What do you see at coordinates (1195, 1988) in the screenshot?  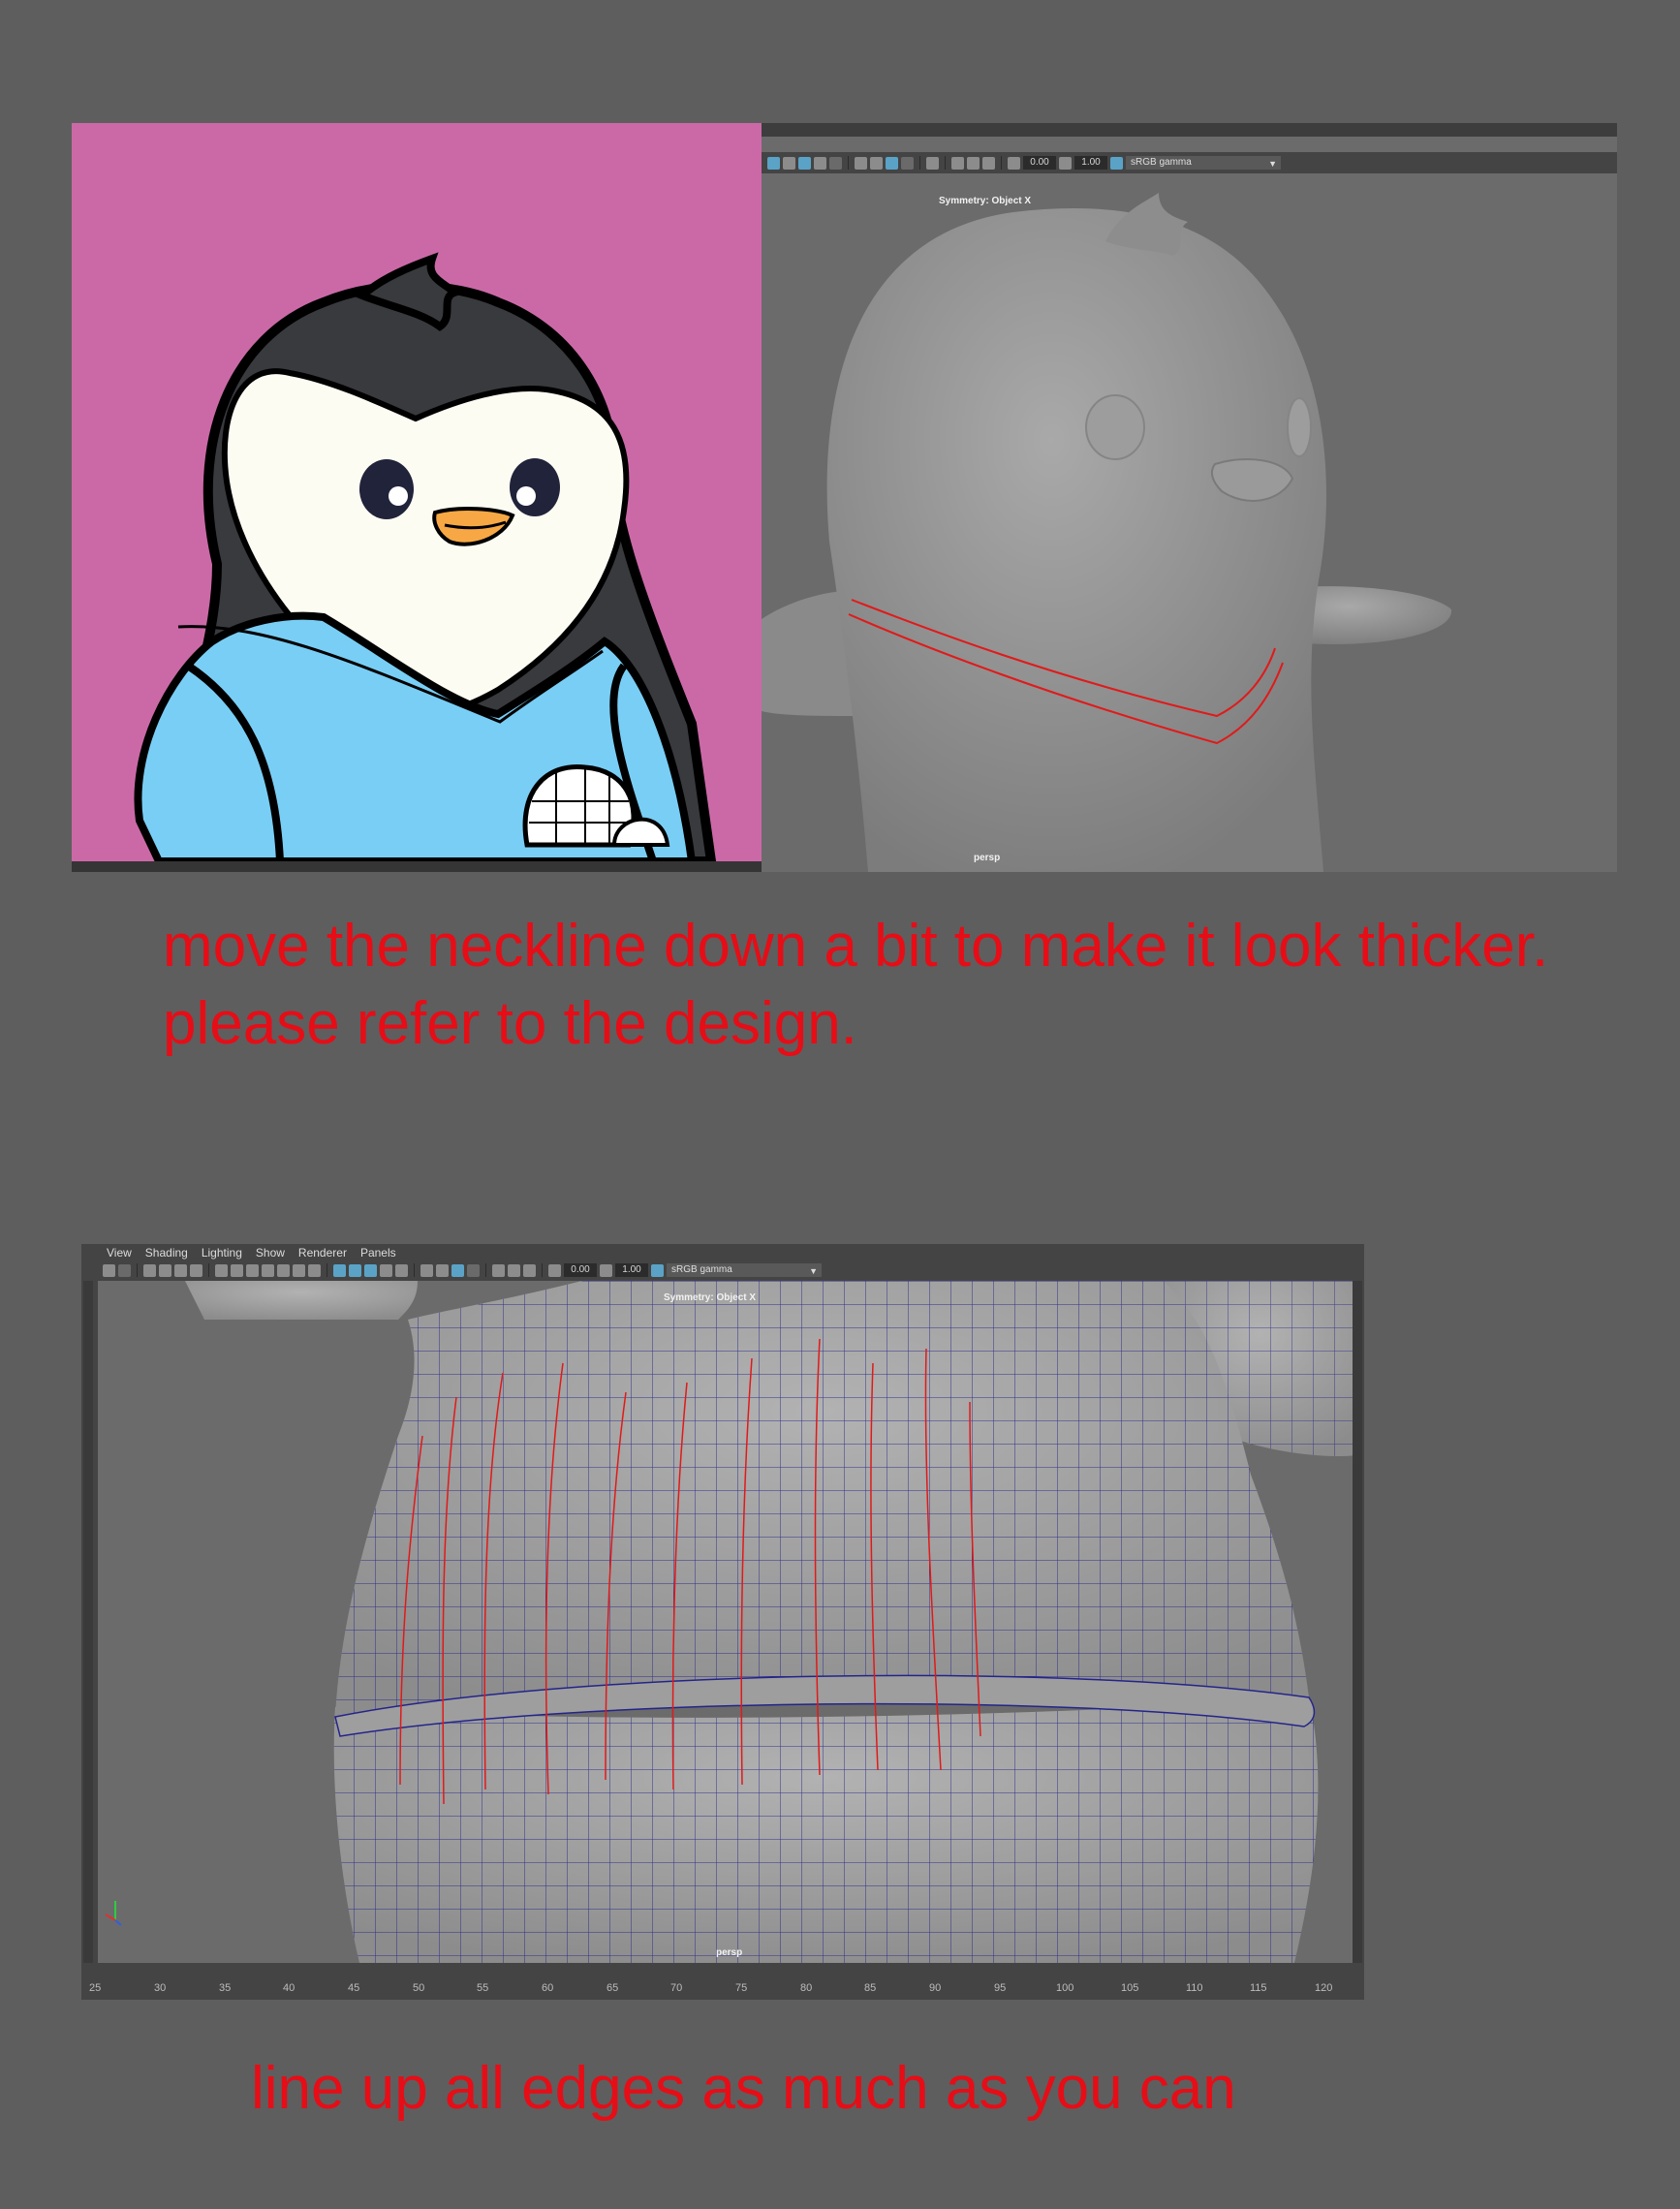 I see `timeline-tick: 110` at bounding box center [1195, 1988].